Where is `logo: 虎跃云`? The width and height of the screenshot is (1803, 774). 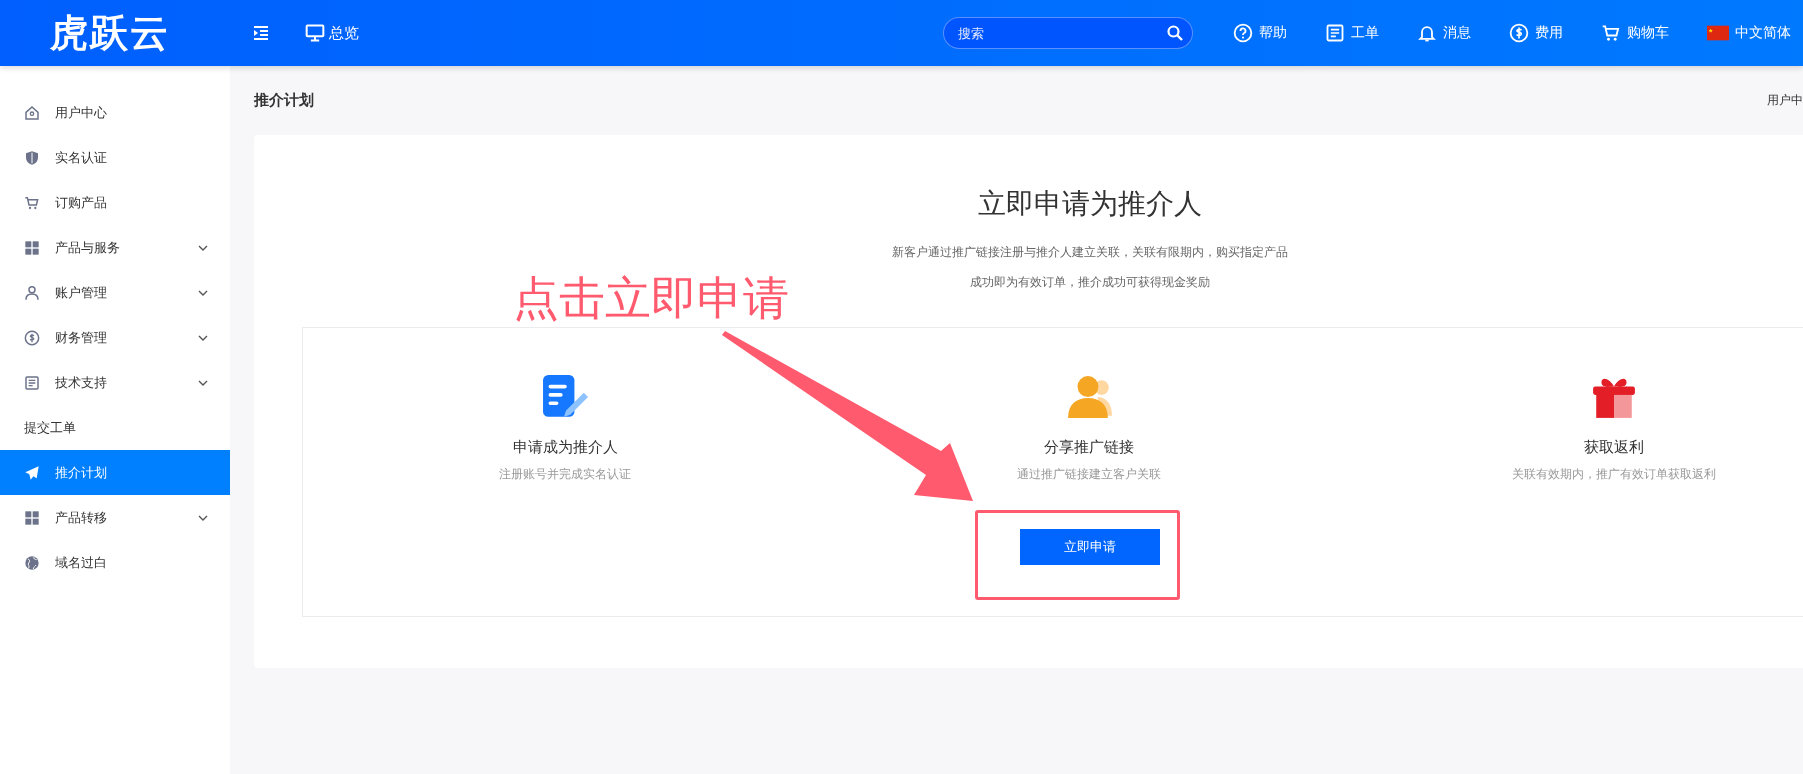
logo: 虎跃云 is located at coordinates (125, 33).